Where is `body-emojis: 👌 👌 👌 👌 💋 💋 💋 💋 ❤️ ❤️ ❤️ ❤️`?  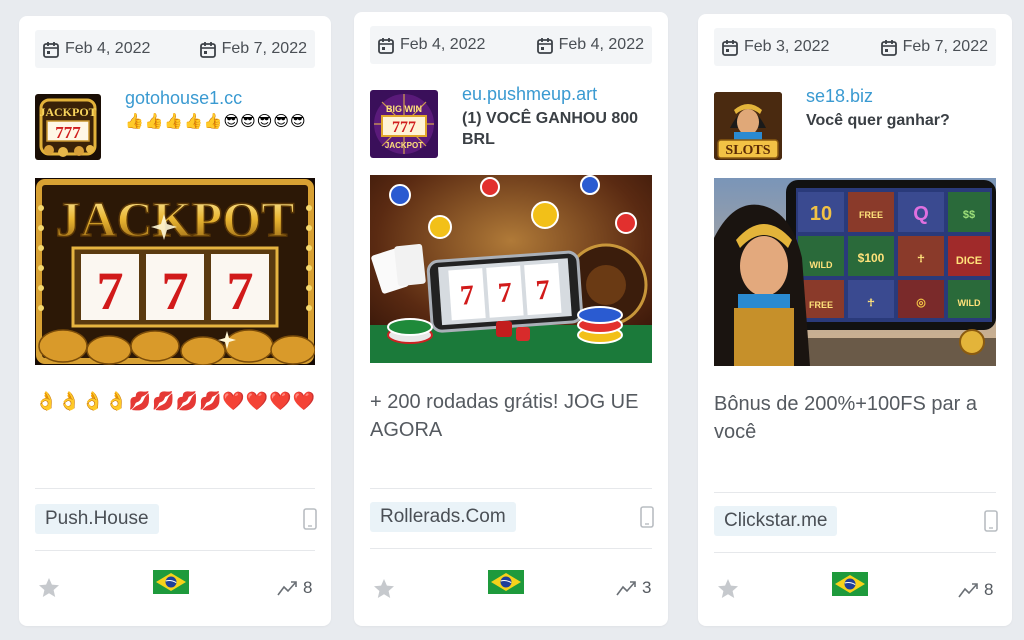
body-emojis: 👌 👌 👌 👌 💋 💋 💋 💋 ❤️ ❤️ ❤️ ❤️ is located at coordinates (175, 401).